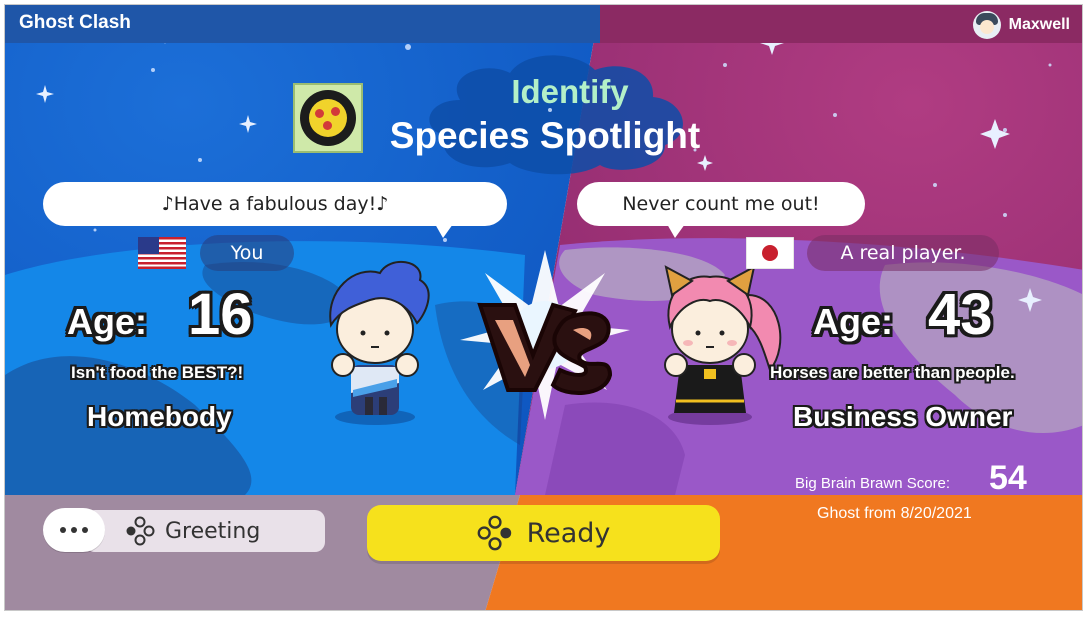 The width and height of the screenshot is (1087, 621). Describe the element at coordinates (157, 372) in the screenshot. I see `left-catchphrase: Isn't food the BEST?!` at that location.